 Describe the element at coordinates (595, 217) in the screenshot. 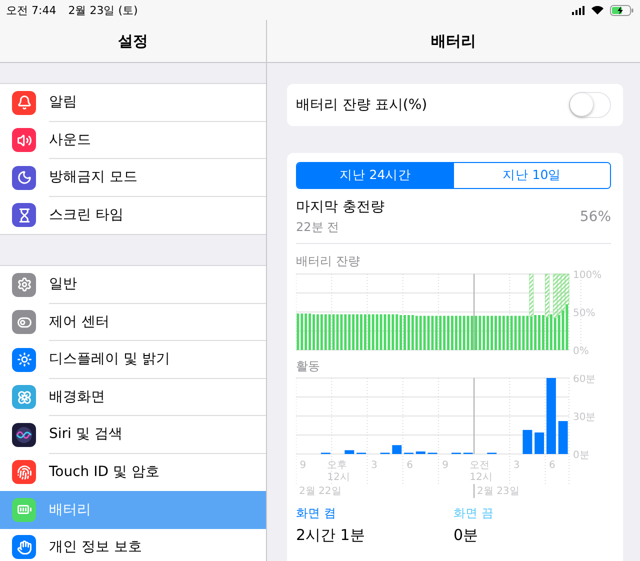

I see `last-charge-value: 56%` at that location.